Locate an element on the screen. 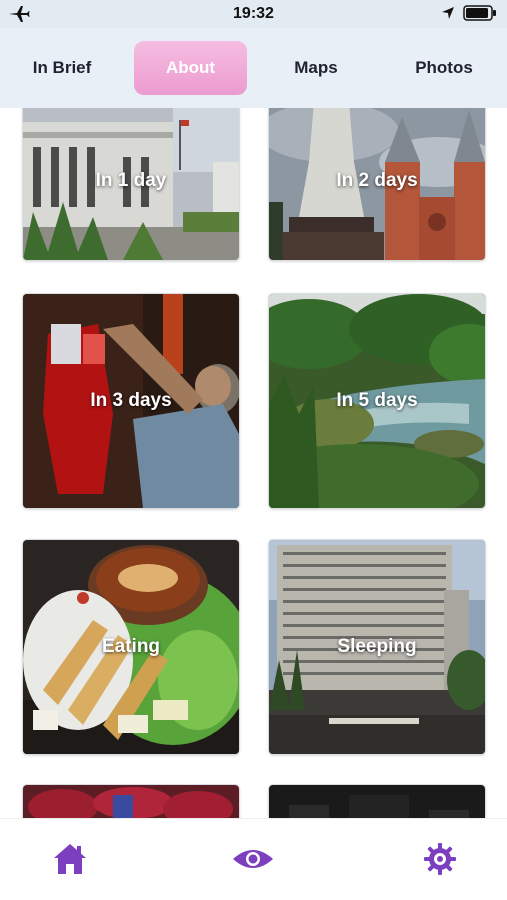 Image resolution: width=507 pixels, height=900 pixels. tile-sleeping: Sleeping is located at coordinates (377, 647).